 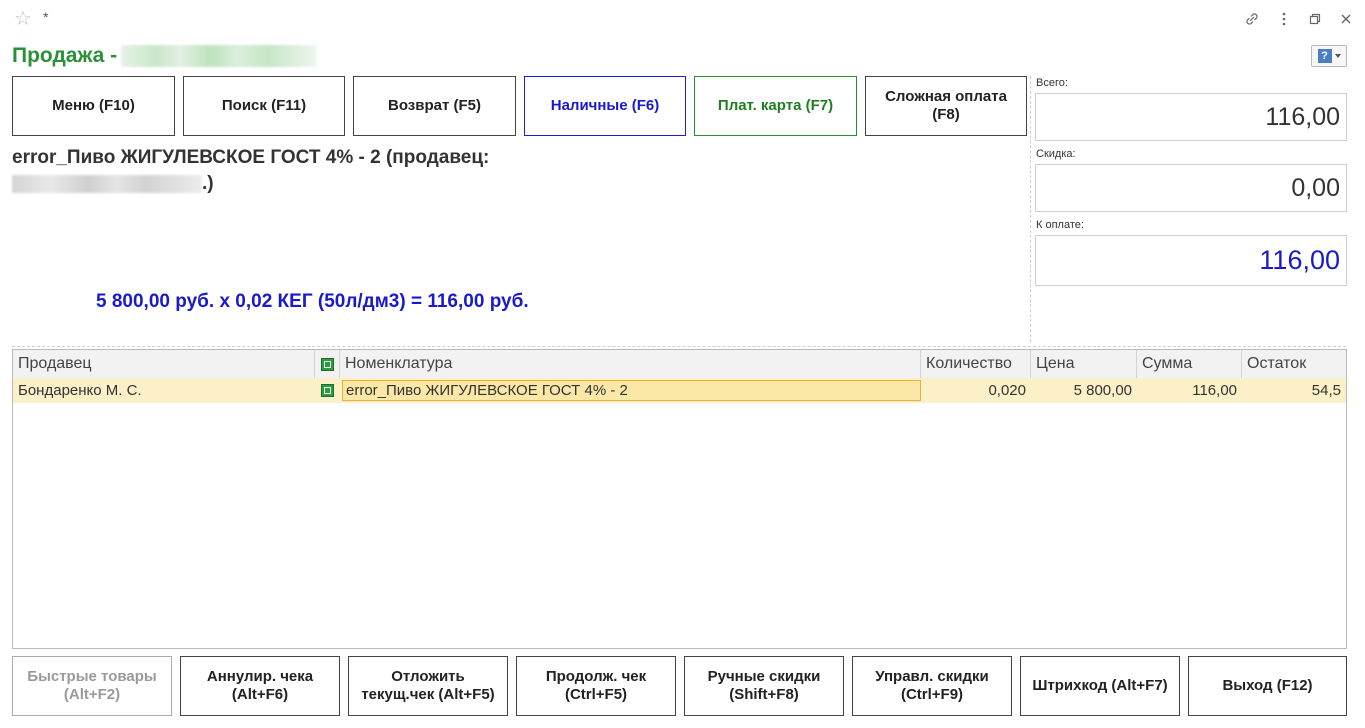 What do you see at coordinates (1100, 686) in the screenshot?
I see `barcode-button: Штрихкод (Alt+F7)` at bounding box center [1100, 686].